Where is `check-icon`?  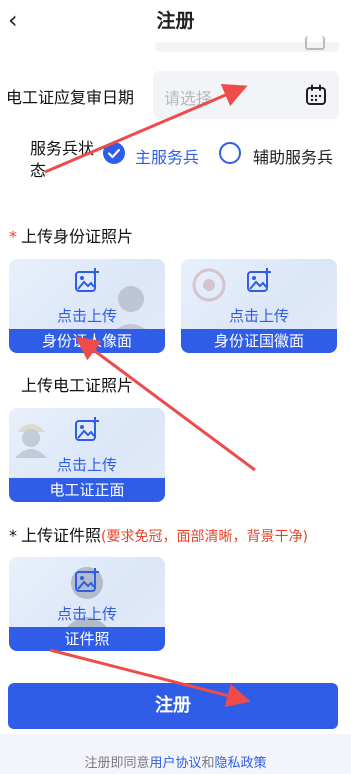
check-icon is located at coordinates (114, 153).